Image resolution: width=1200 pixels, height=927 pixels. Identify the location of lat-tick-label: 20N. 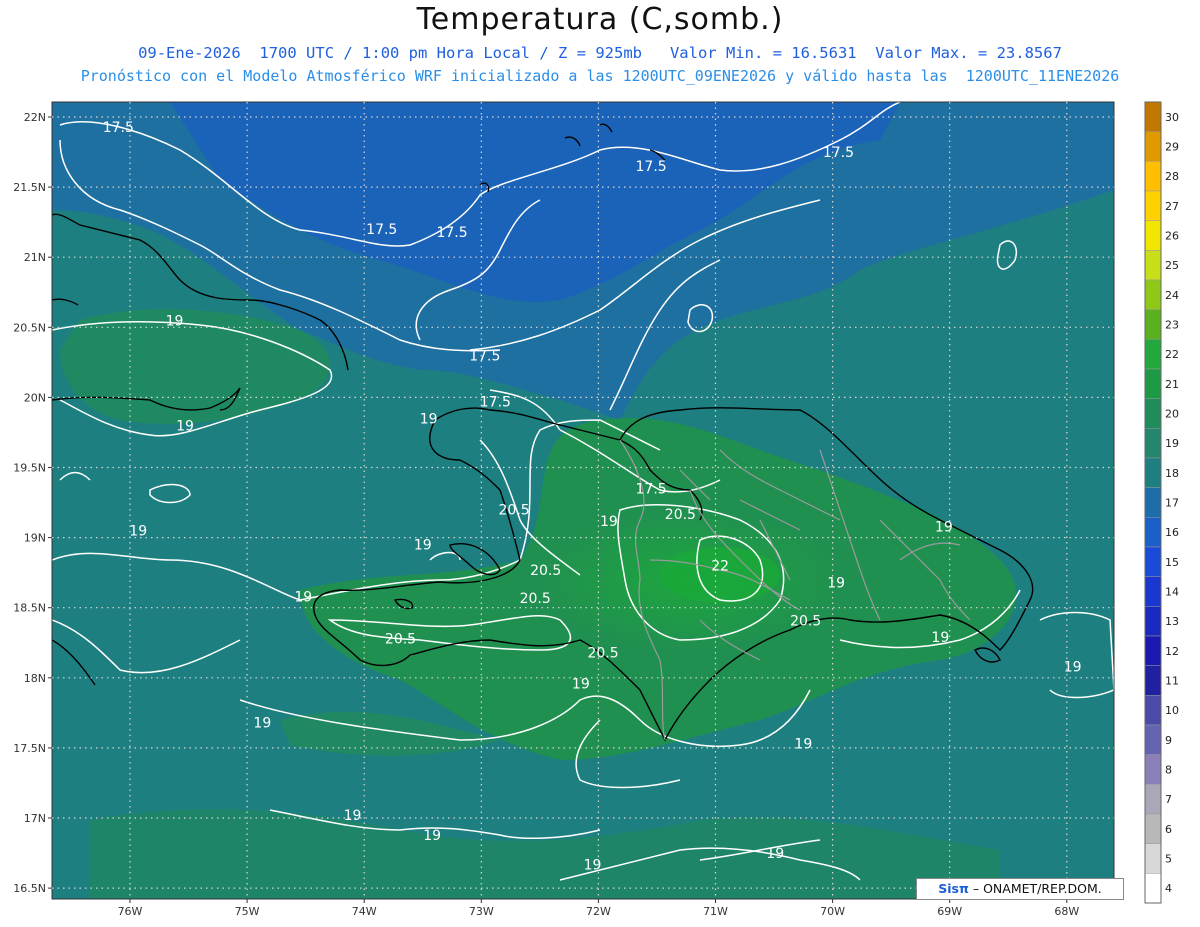
(35, 397).